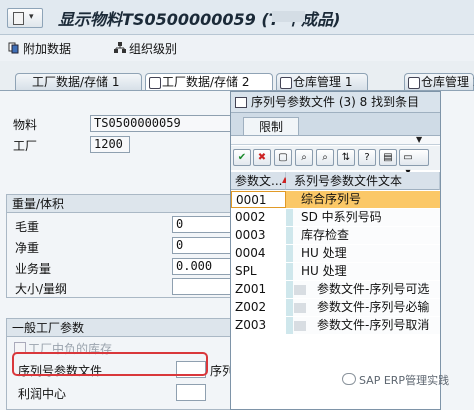 This screenshot has width=474, height=410. I want to click on list-item: SPL HU 处理, so click(335, 271).